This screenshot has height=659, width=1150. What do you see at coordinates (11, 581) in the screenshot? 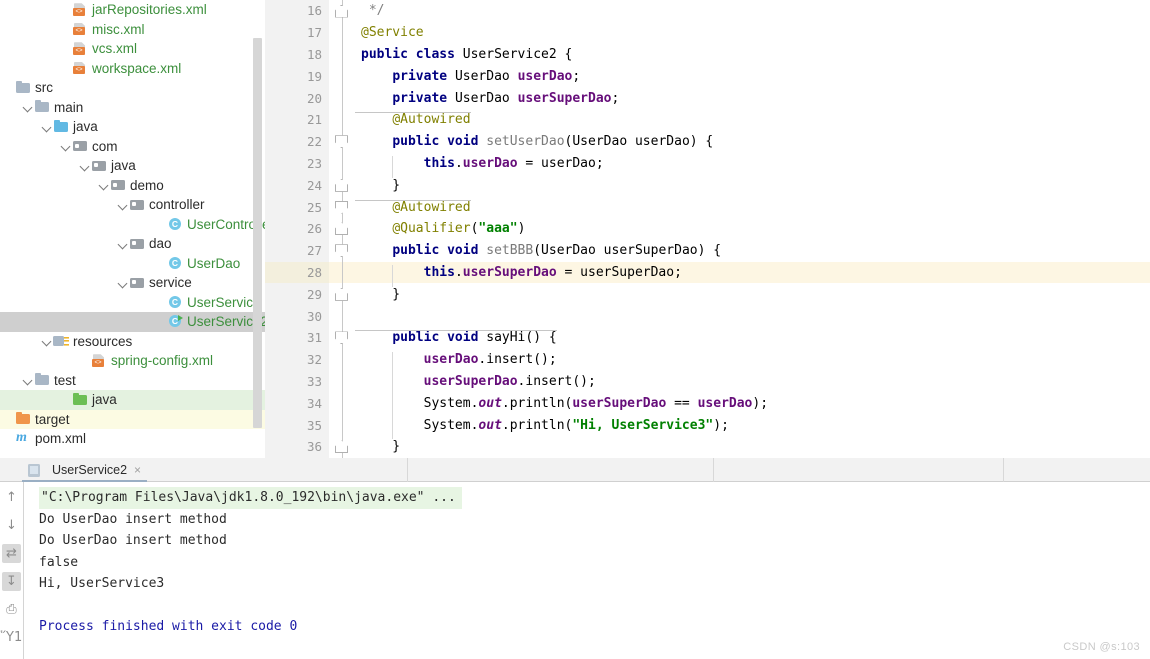
I see `scroll-to-end-icon: ↧` at bounding box center [11, 581].